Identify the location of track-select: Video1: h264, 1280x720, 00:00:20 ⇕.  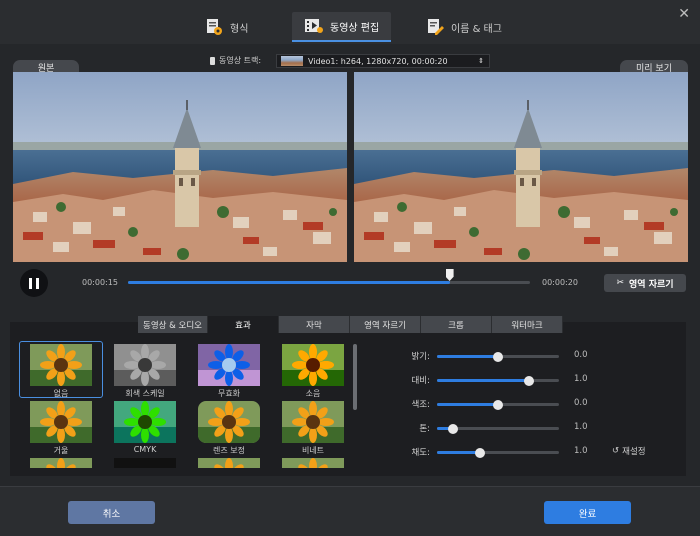
(383, 61).